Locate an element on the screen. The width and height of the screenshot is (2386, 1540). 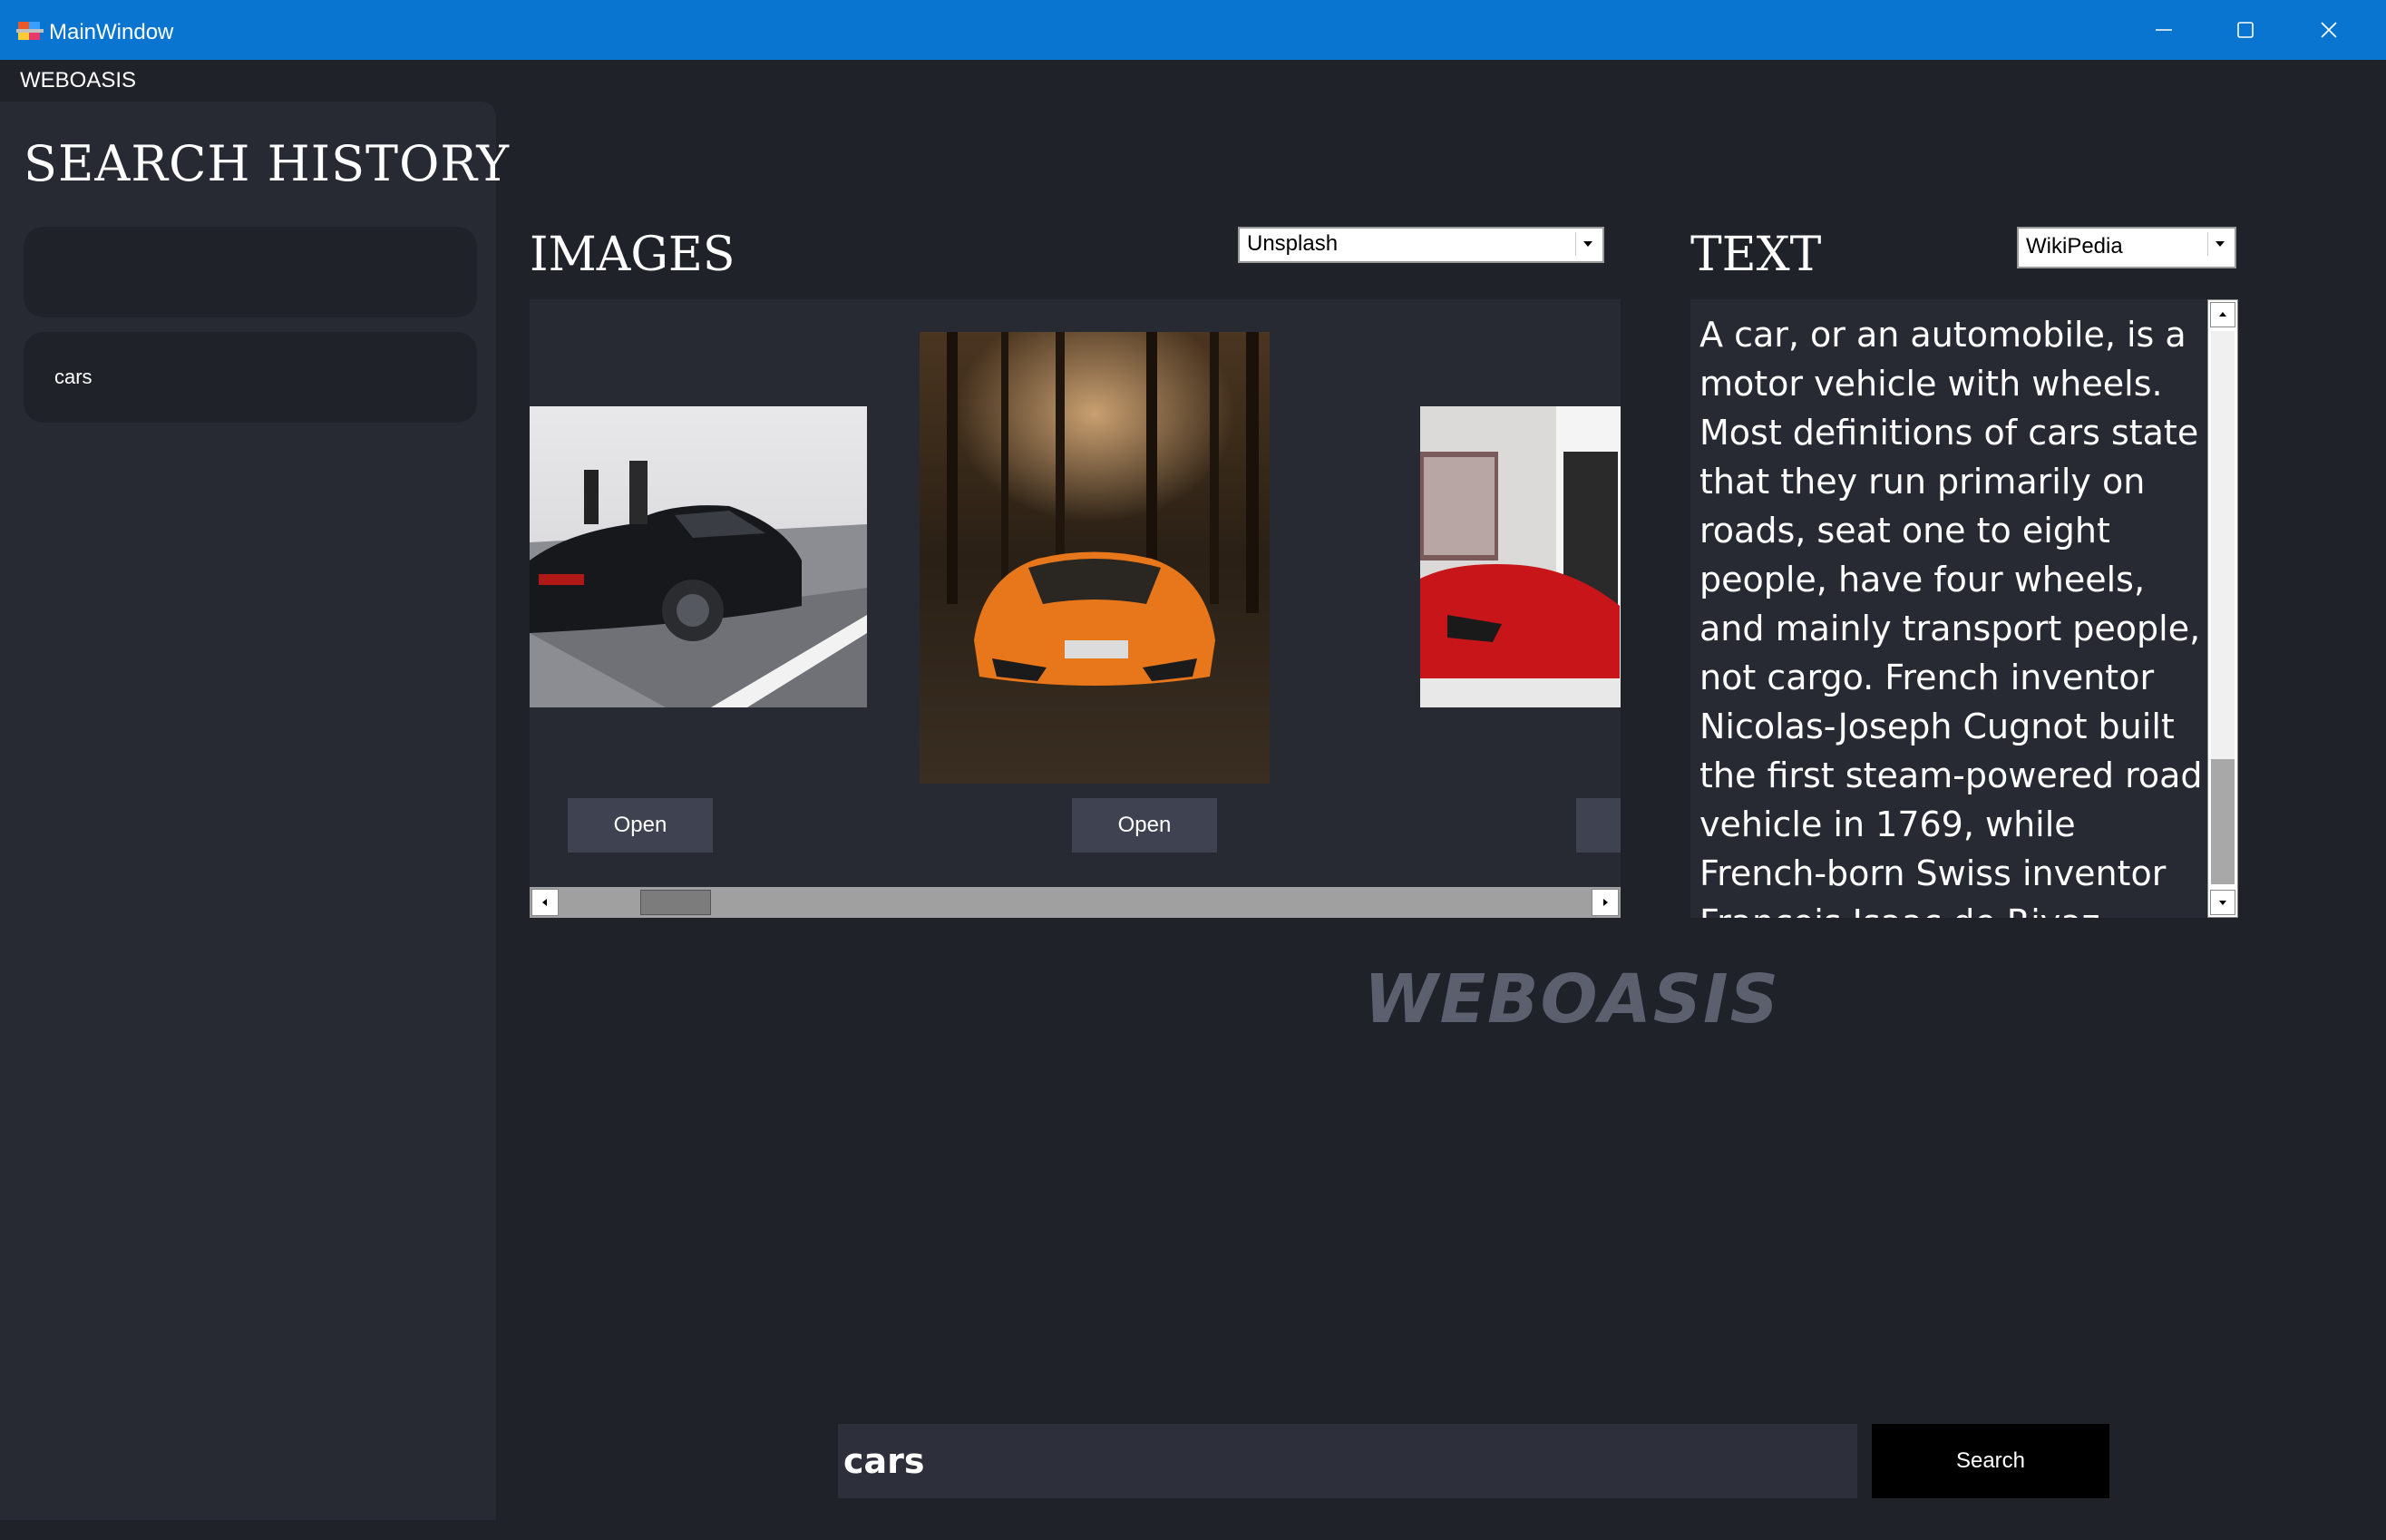
history-item-cars: cars is located at coordinates (250, 377).